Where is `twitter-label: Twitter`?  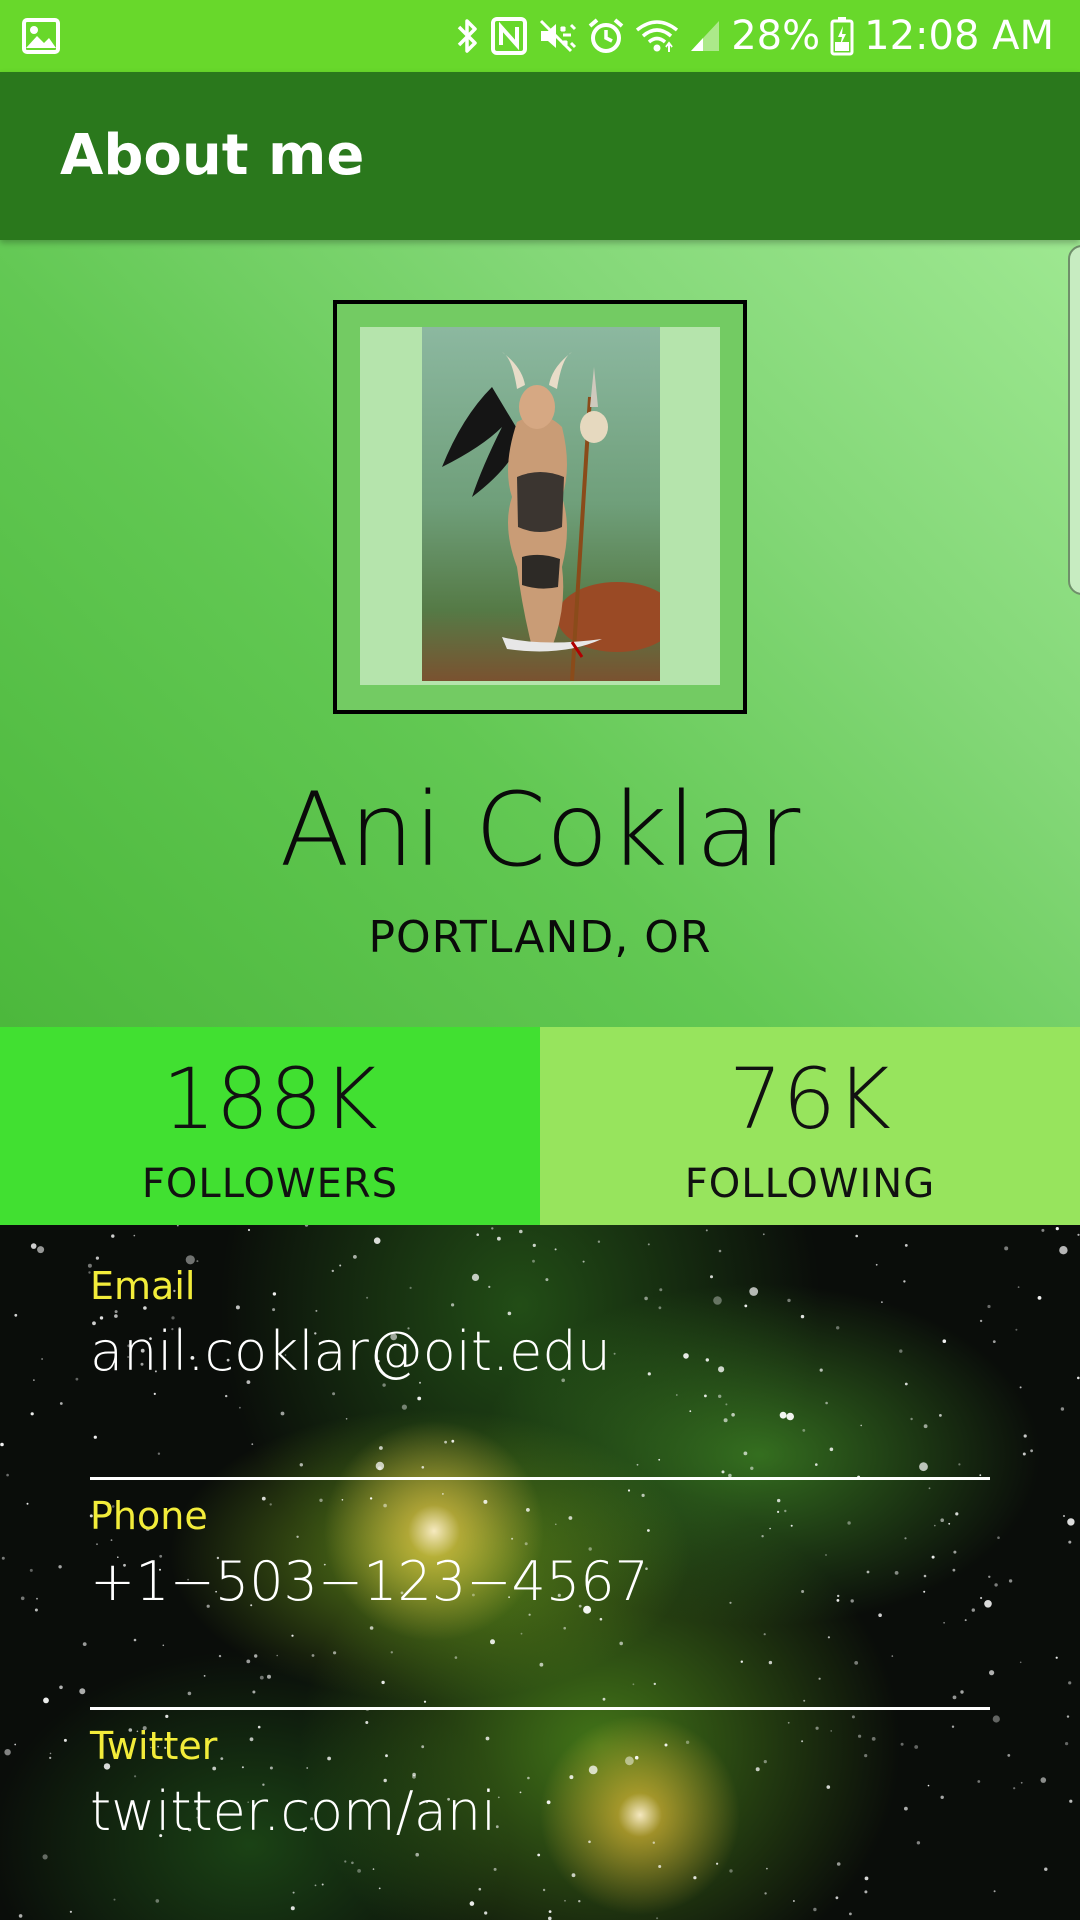
twitter-label: Twitter is located at coordinates (154, 1746).